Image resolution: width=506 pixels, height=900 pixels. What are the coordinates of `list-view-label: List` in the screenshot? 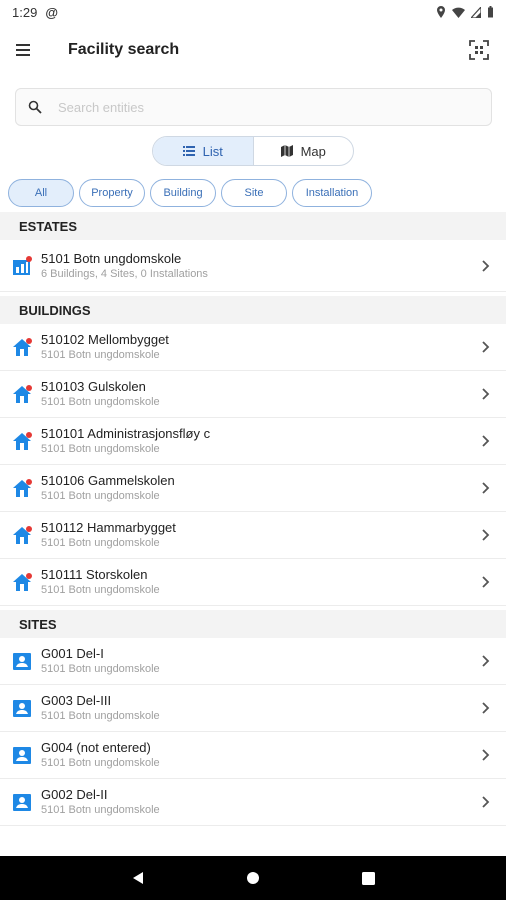 It's located at (212, 151).